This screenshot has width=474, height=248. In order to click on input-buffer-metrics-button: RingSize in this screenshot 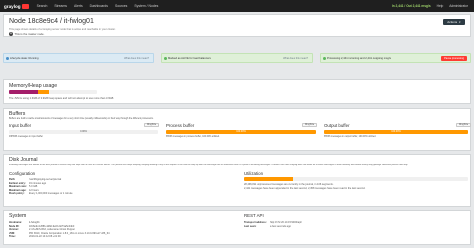, I will do `click(152, 125)`.